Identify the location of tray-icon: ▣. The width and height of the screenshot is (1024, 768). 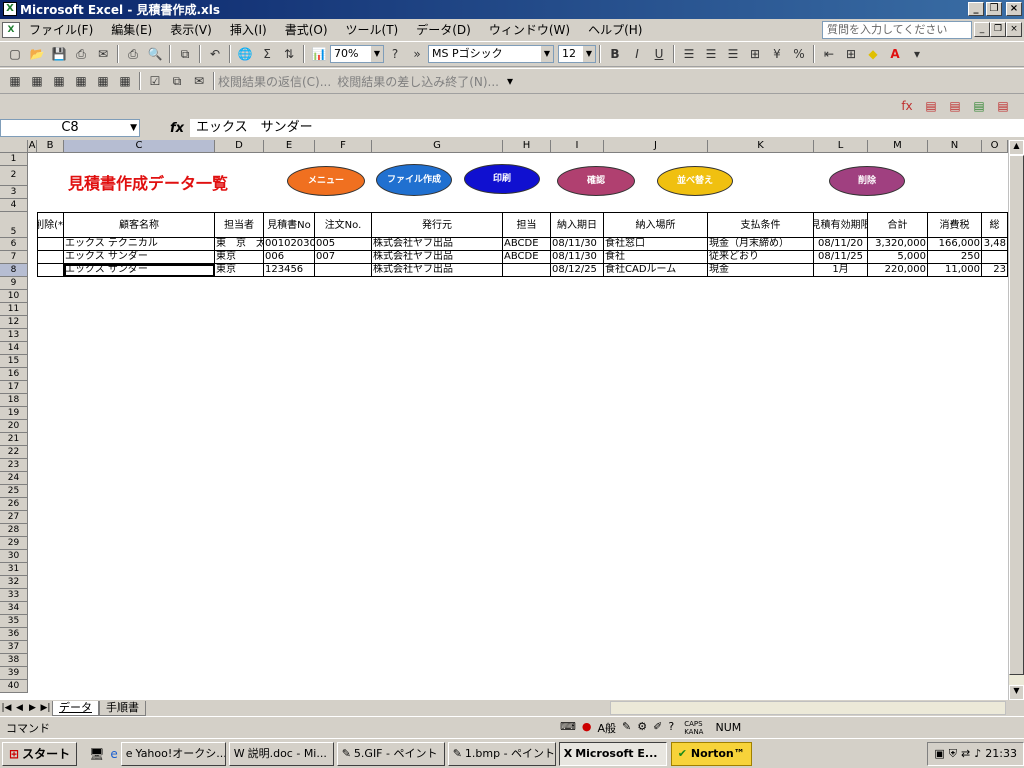
(939, 753).